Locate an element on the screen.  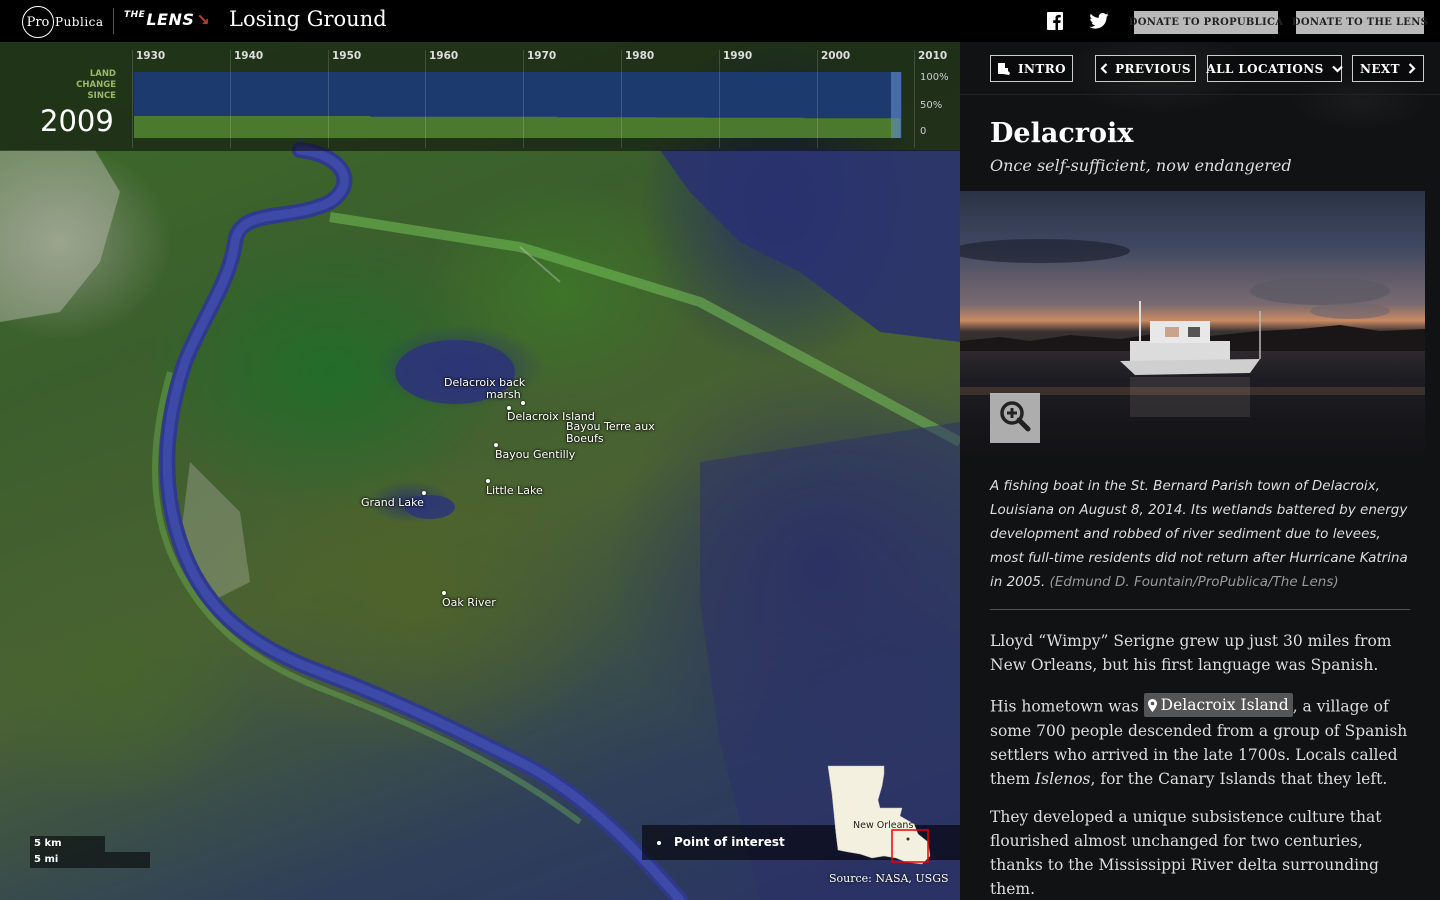
location-link-label: Delacroix Island is located at coordinates (1224, 705).